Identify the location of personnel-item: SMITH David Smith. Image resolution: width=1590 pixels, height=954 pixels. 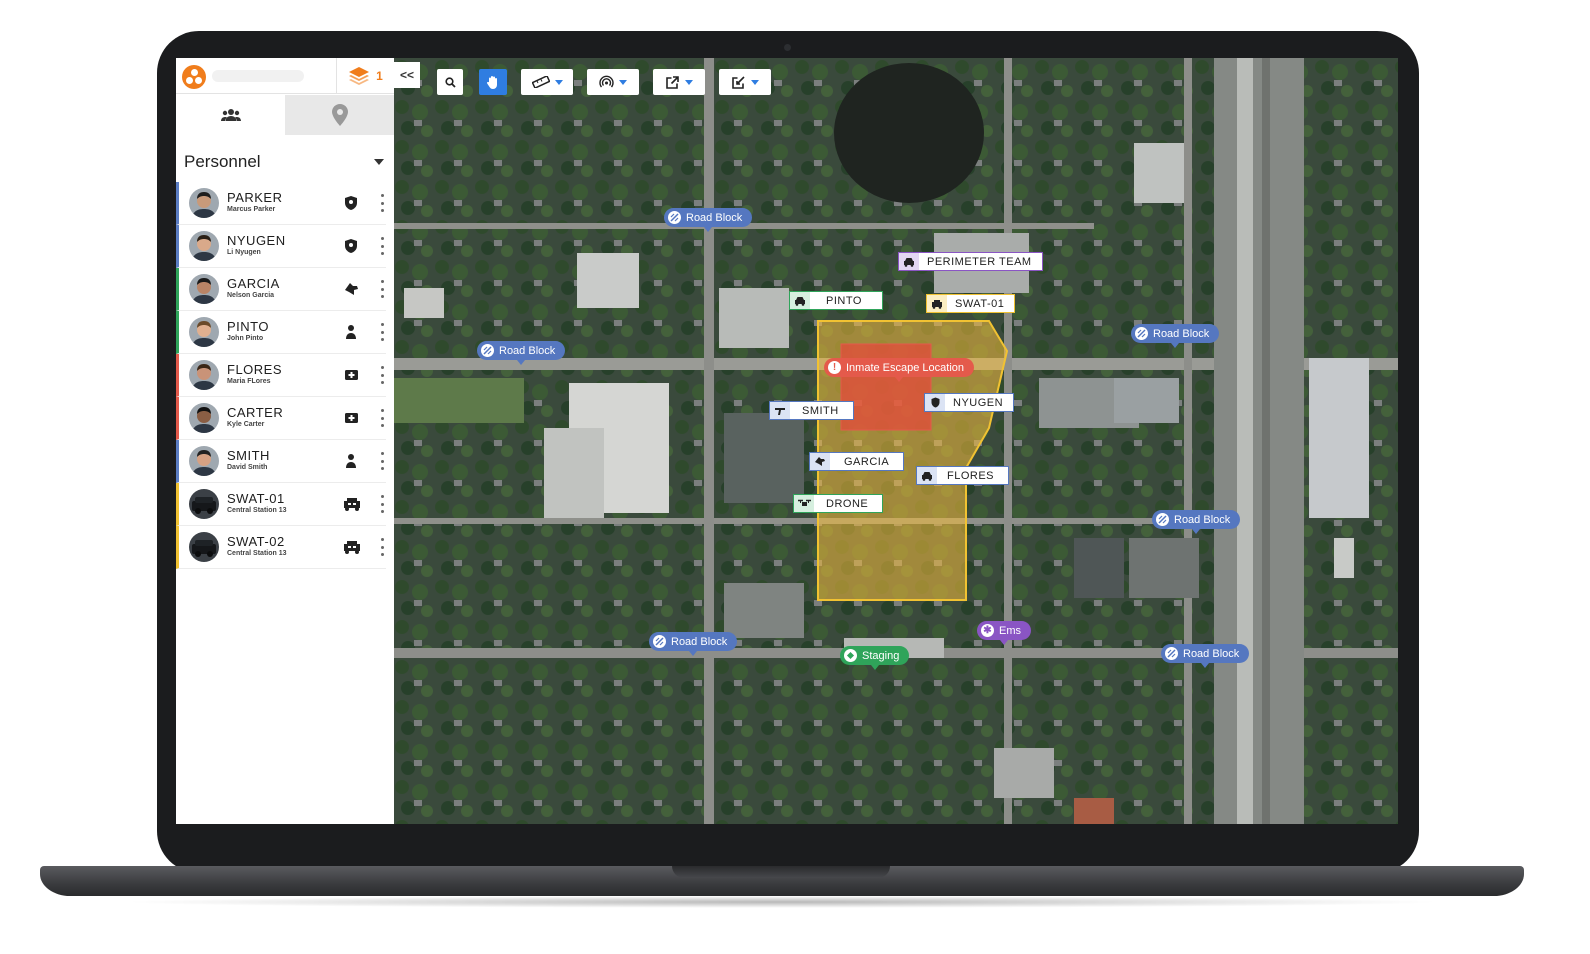
(281, 461).